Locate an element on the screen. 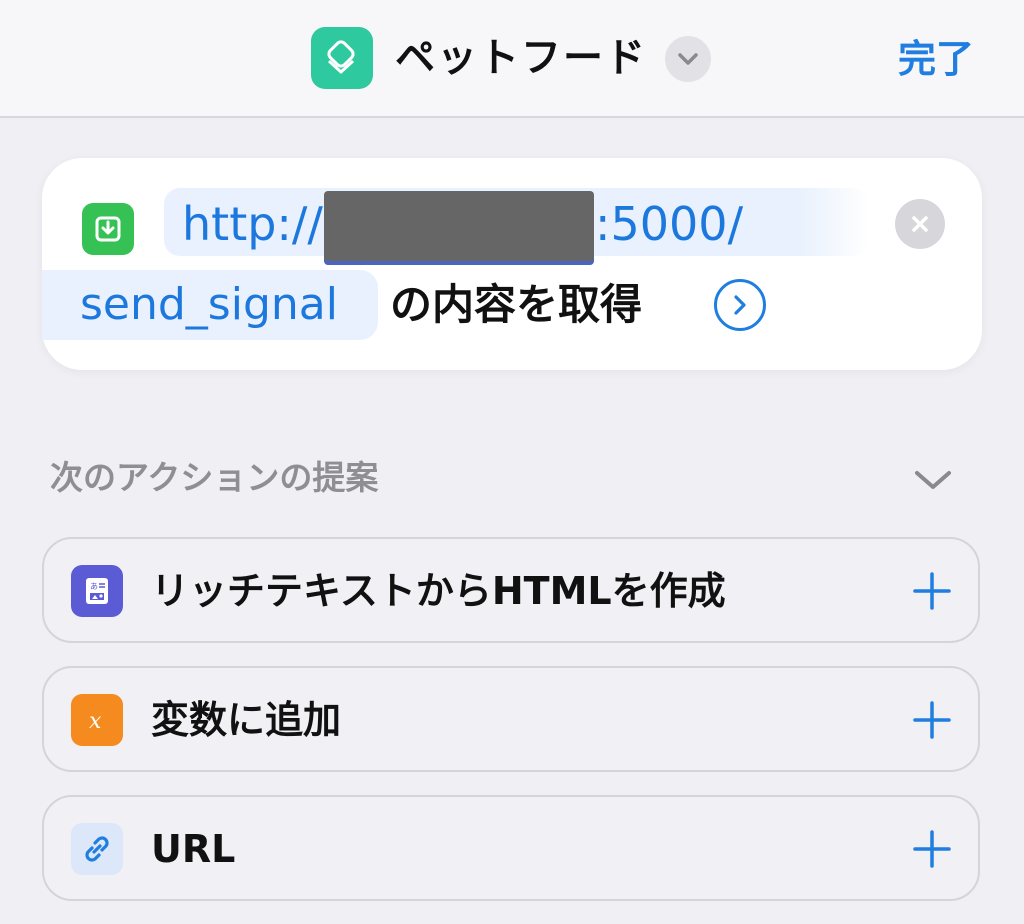 Image resolution: width=1024 pixels, height=924 pixels. clear-icon is located at coordinates (920, 224).